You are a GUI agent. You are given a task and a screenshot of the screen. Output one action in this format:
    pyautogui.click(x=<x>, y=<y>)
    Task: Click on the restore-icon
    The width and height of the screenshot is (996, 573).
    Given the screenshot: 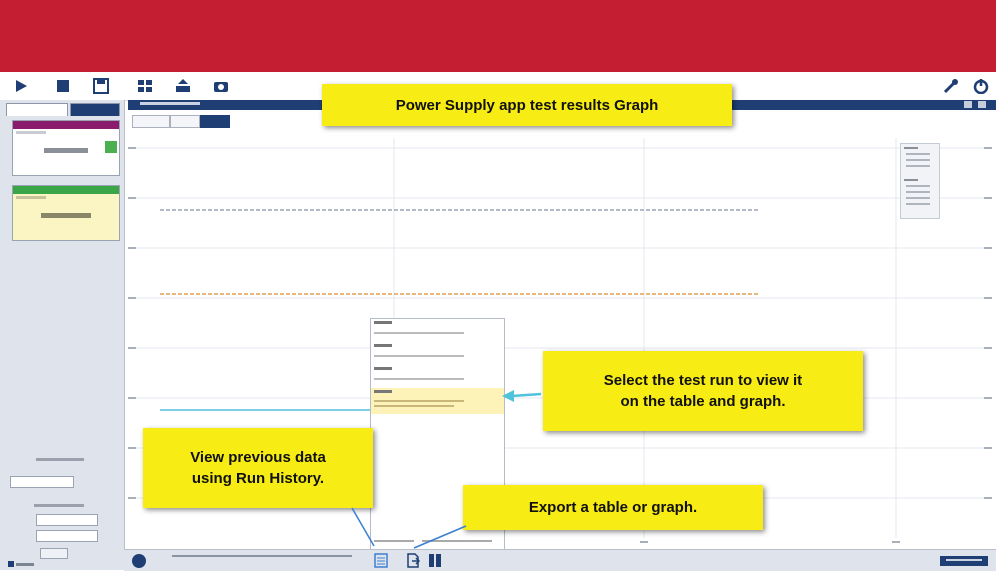 What is the action you would take?
    pyautogui.click(x=968, y=104)
    